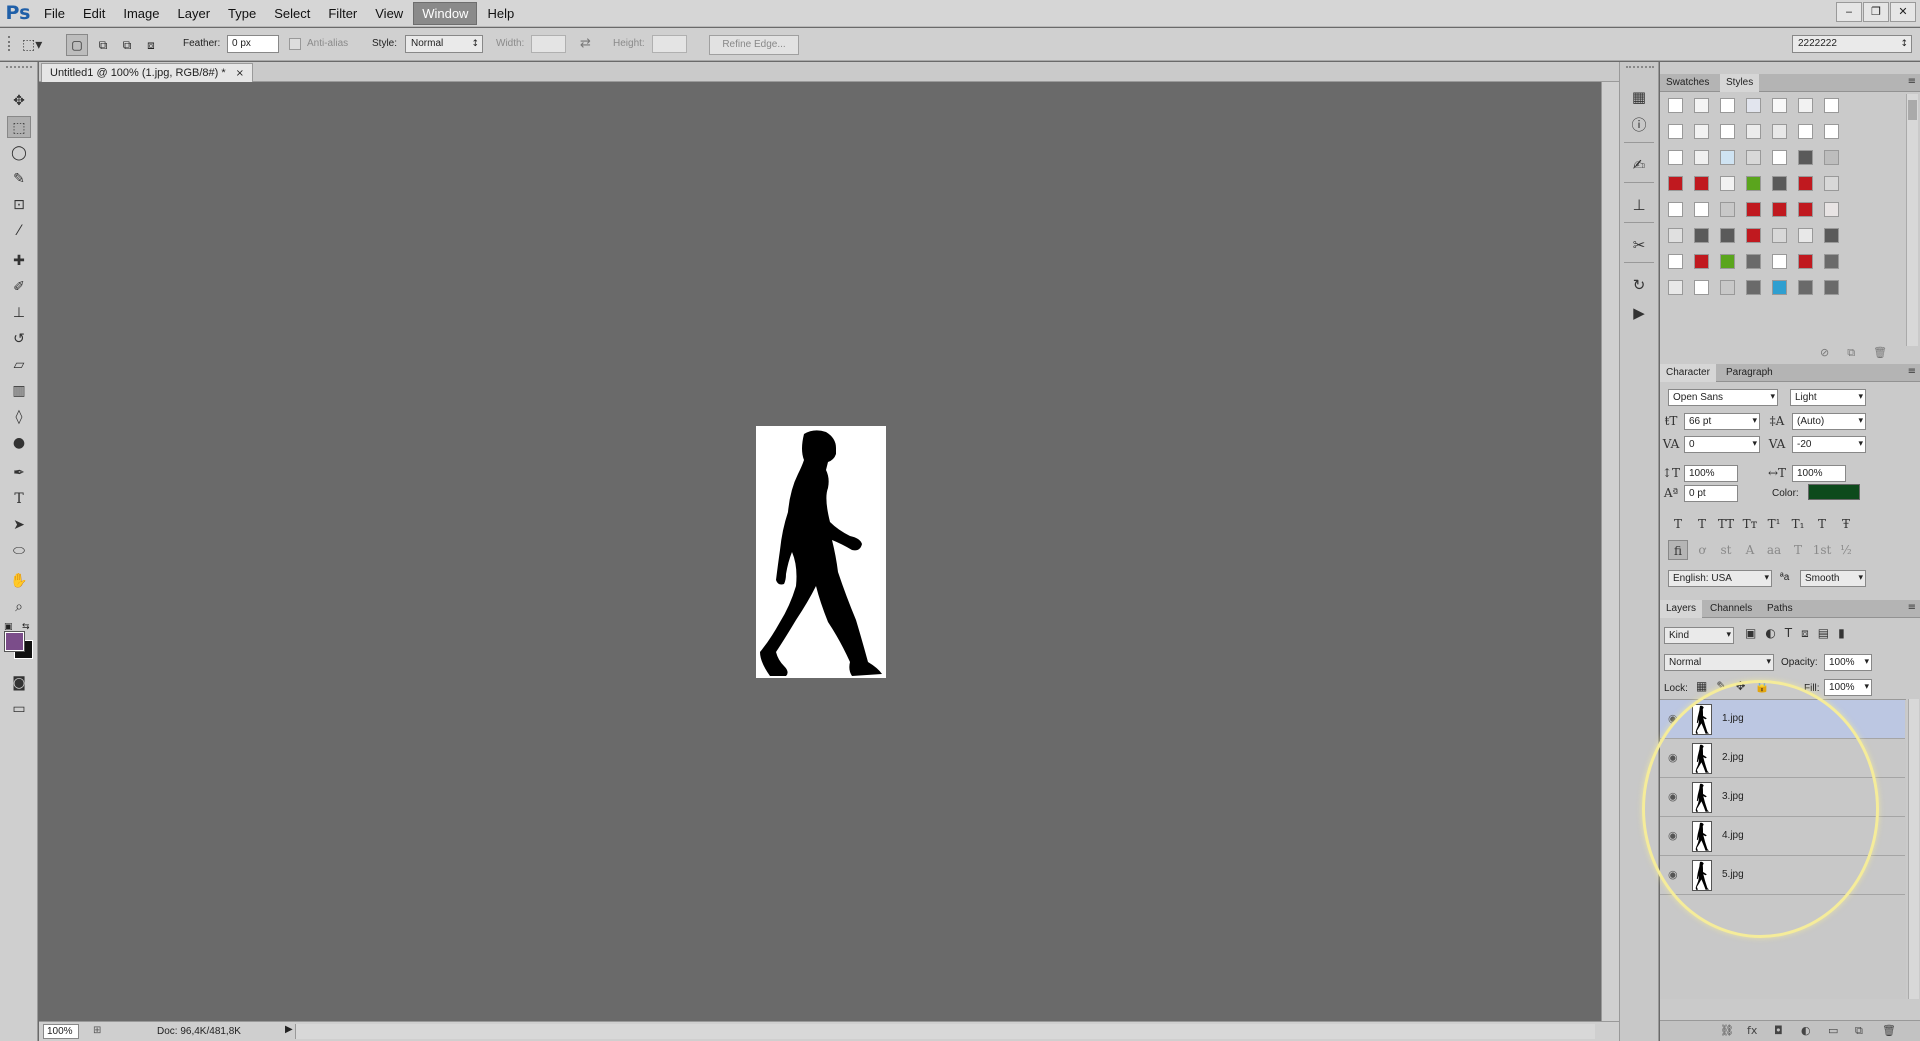 The height and width of the screenshot is (1041, 1920). What do you see at coordinates (26, 627) in the screenshot?
I see `swap-colors-icon: ⇆` at bounding box center [26, 627].